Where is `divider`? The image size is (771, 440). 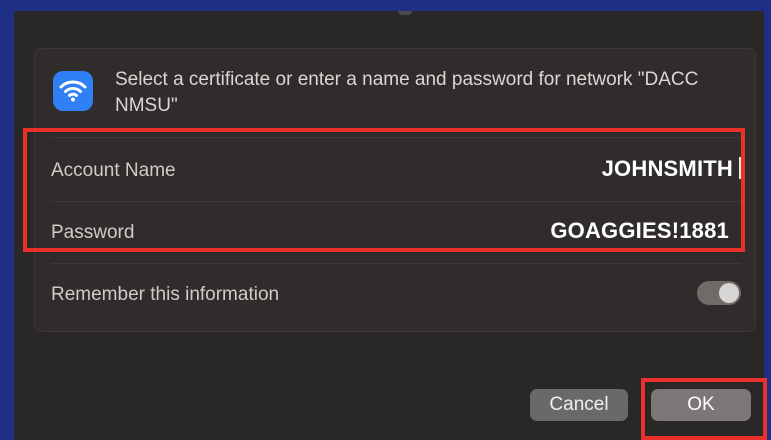 divider is located at coordinates (396, 263).